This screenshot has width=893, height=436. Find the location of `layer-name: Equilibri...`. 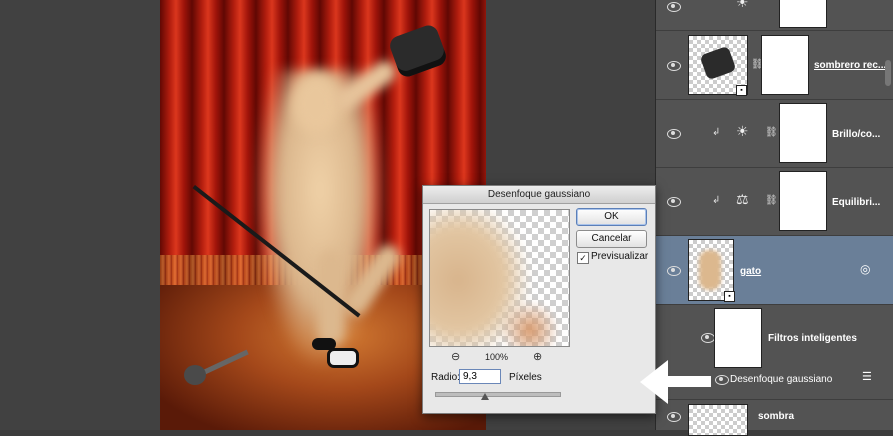

layer-name: Equilibri... is located at coordinates (856, 202).